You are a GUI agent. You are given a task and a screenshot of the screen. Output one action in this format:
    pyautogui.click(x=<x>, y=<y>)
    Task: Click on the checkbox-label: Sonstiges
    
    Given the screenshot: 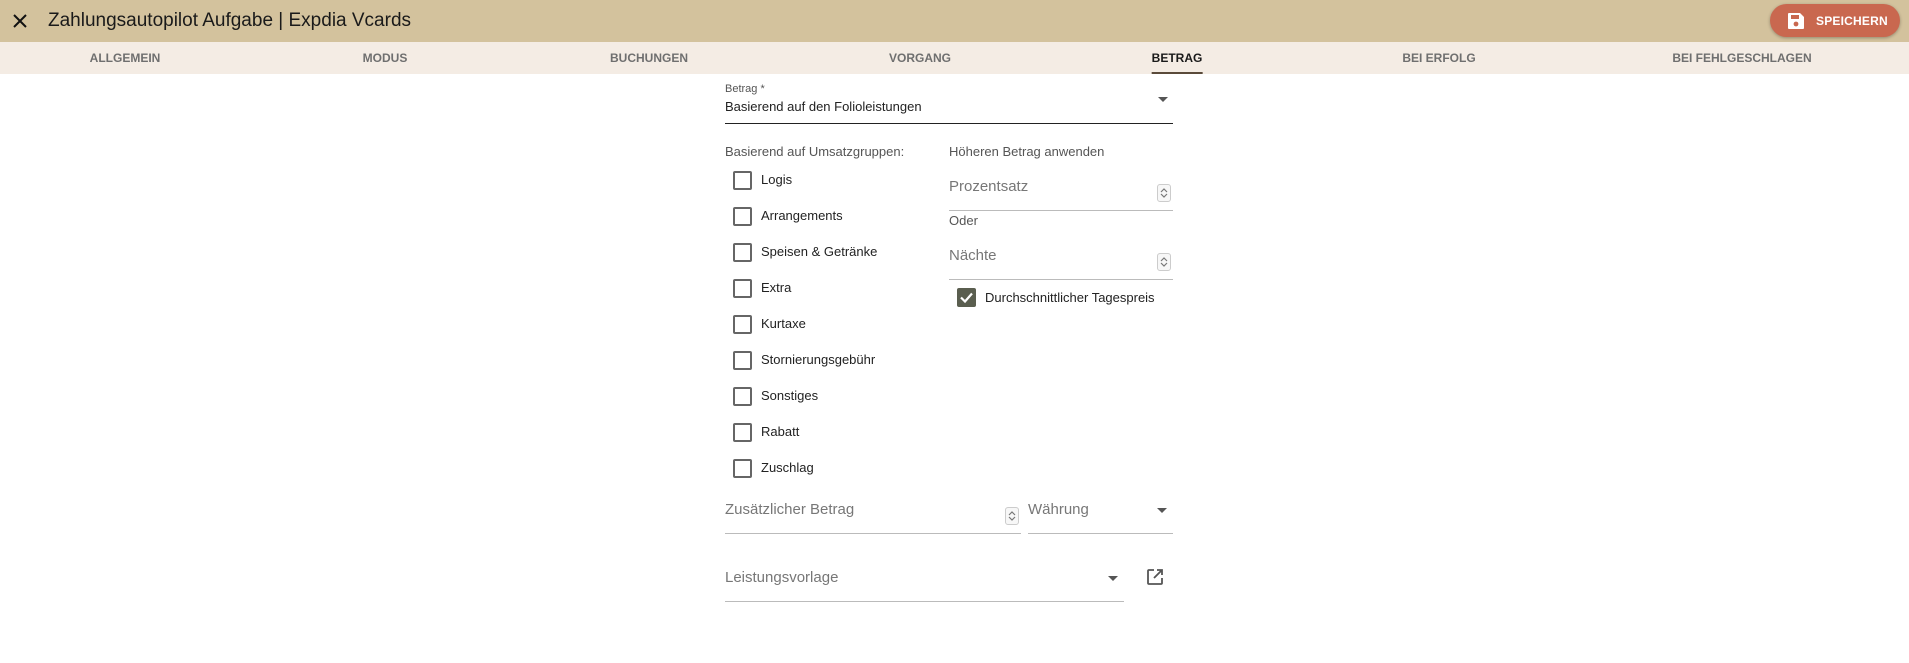 What is the action you would take?
    pyautogui.click(x=790, y=395)
    